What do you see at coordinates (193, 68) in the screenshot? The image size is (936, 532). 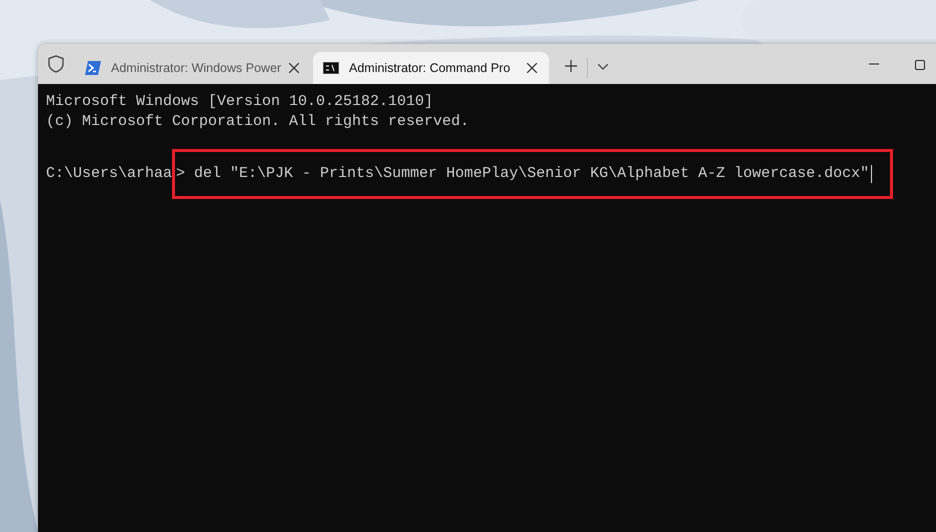 I see `tab: Administrator: Windows Power` at bounding box center [193, 68].